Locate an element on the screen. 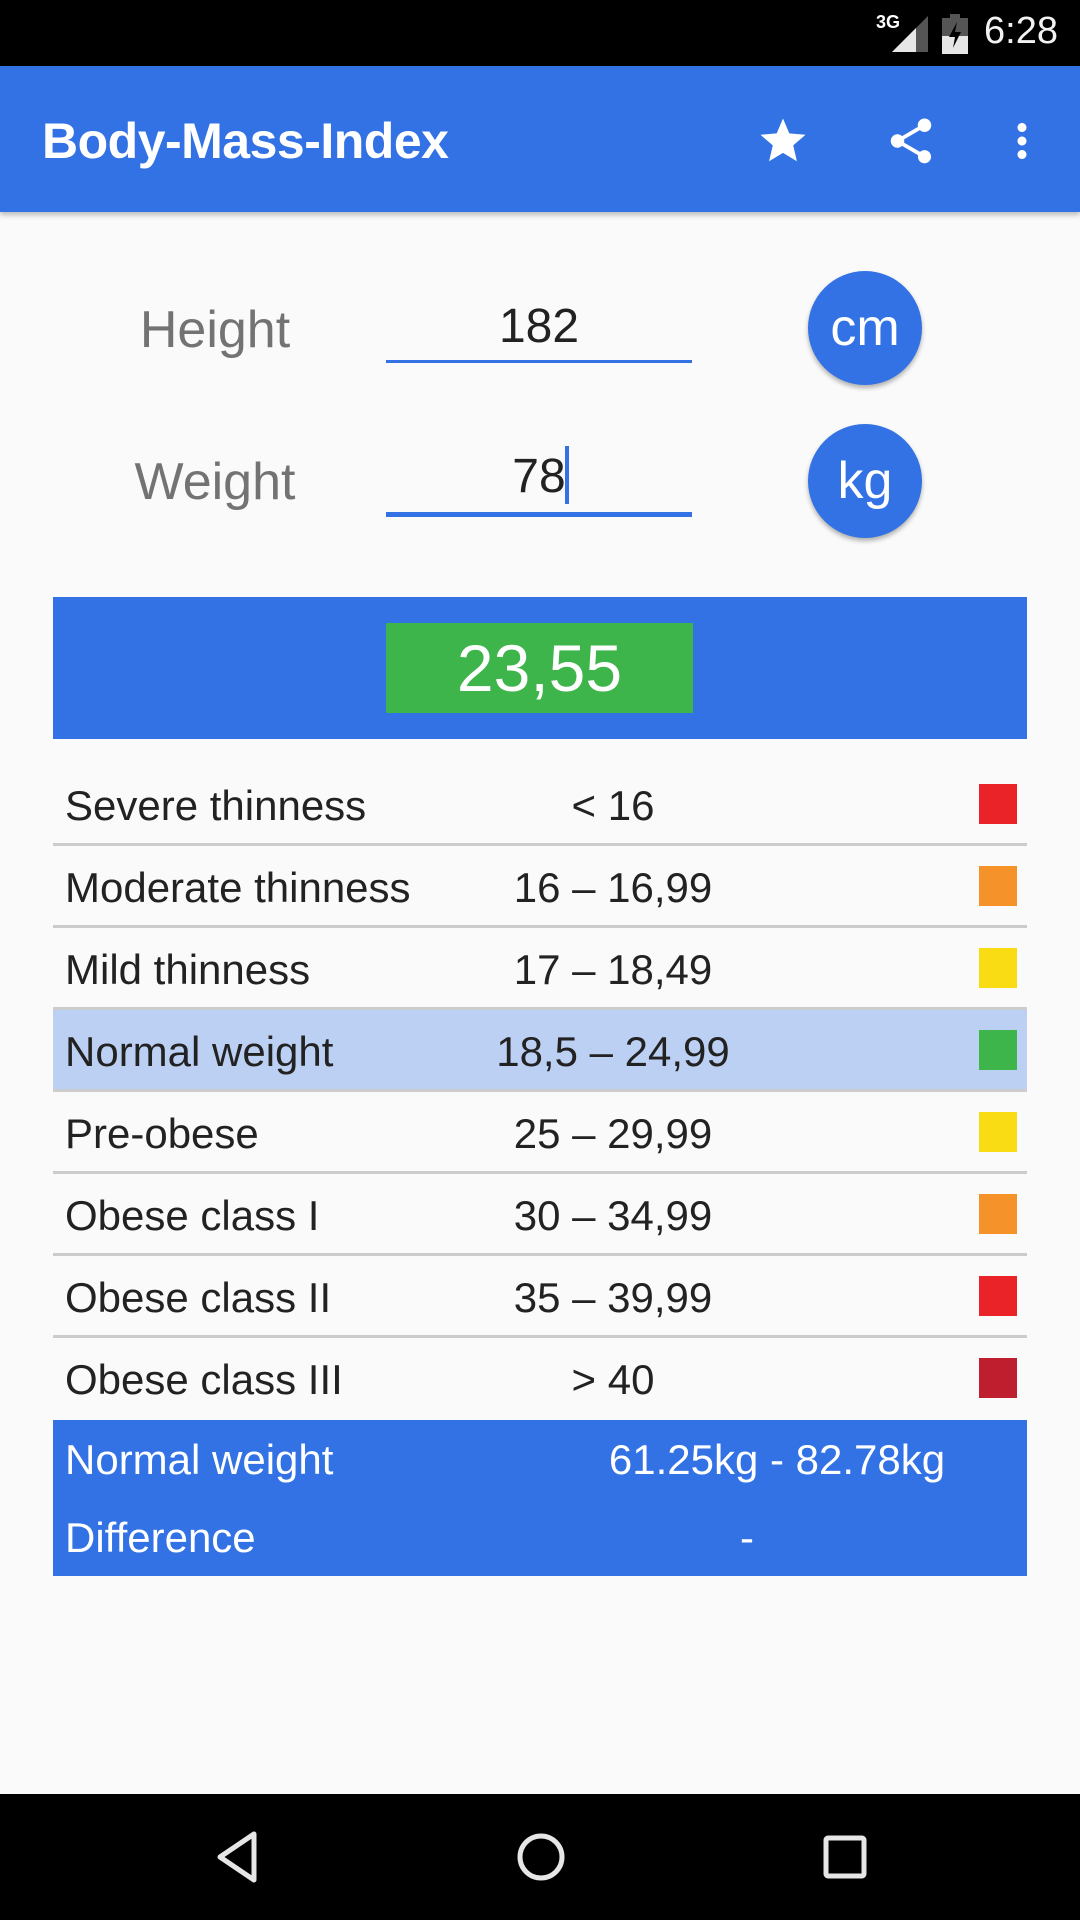 The image size is (1080, 1920). category-row: Obese class II 35 – 39,99 is located at coordinates (540, 1297).